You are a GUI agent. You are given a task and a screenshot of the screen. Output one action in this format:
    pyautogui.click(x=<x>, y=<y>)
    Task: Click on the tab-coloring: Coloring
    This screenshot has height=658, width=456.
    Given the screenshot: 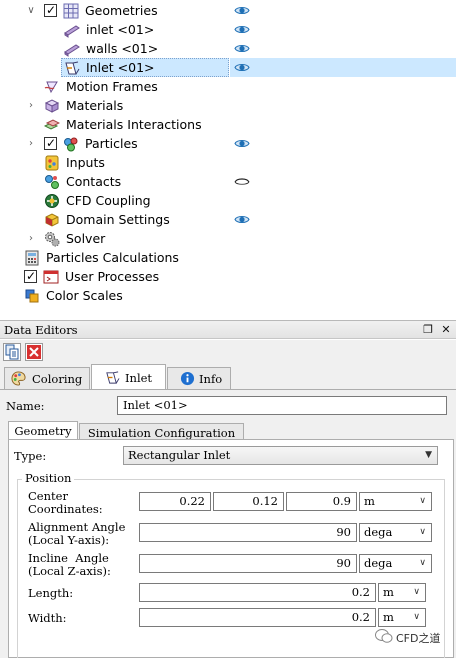 What is the action you would take?
    pyautogui.click(x=47, y=378)
    